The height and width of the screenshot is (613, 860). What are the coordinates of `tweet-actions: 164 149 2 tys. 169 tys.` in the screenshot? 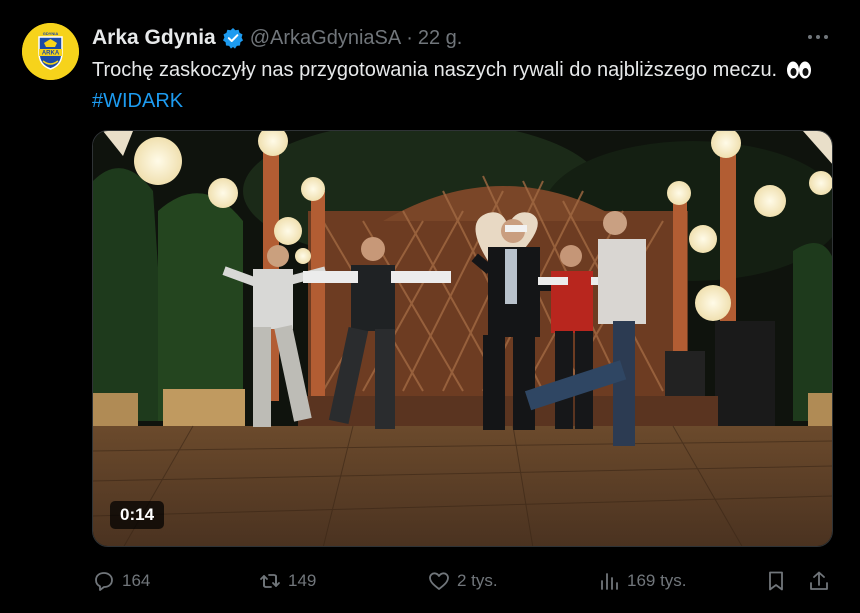 It's located at (430, 581).